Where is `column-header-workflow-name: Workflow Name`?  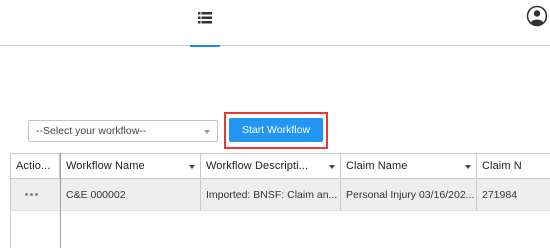
column-header-workflow-name: Workflow Name is located at coordinates (131, 166).